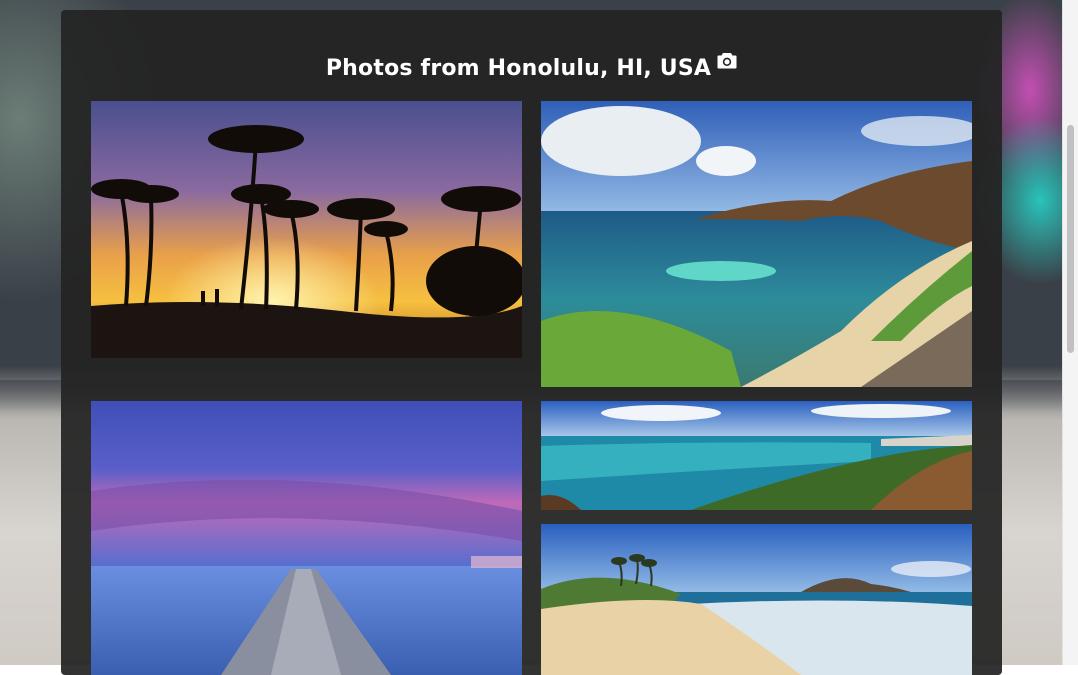  Describe the element at coordinates (1070, 239) in the screenshot. I see `scrollbar-thumb` at that location.